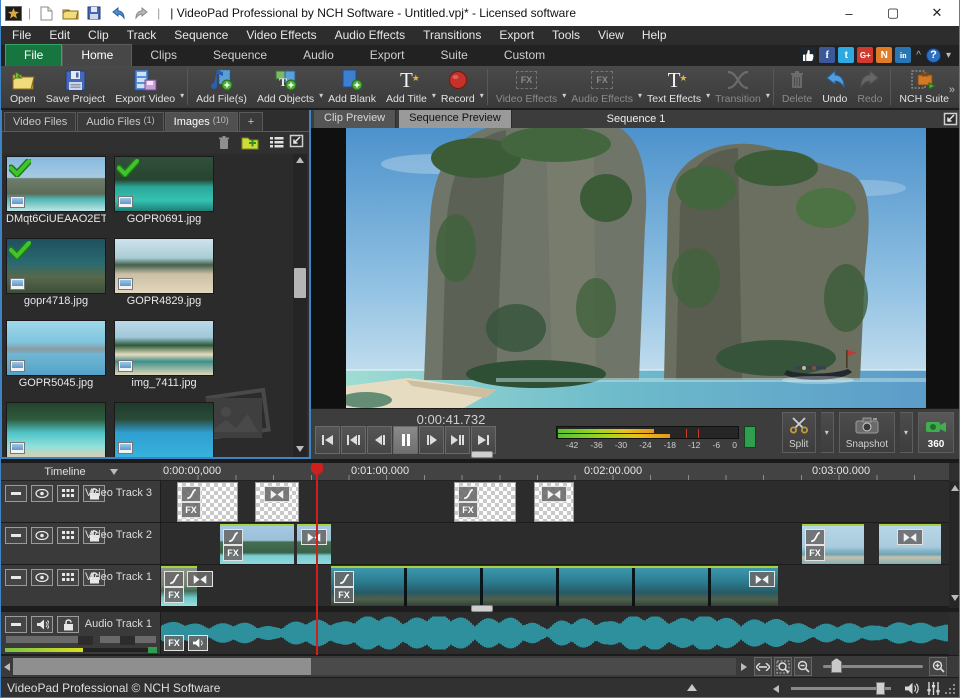 The image size is (960, 698). What do you see at coordinates (85, 640) in the screenshot?
I see `volume-slider-thumb` at bounding box center [85, 640].